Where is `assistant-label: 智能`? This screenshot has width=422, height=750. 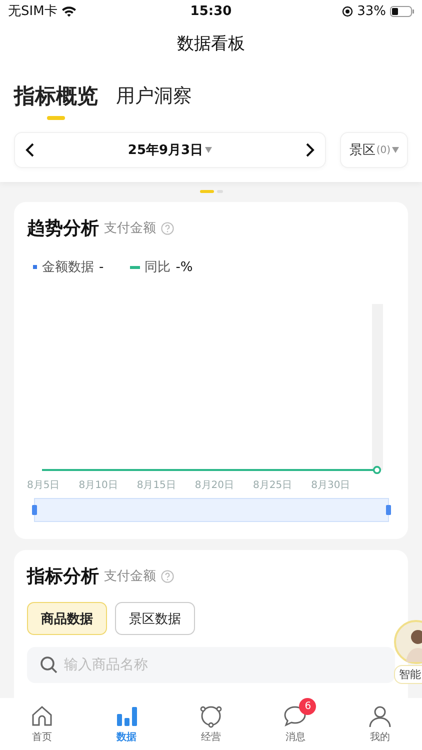 assistant-label: 智能 is located at coordinates (408, 674).